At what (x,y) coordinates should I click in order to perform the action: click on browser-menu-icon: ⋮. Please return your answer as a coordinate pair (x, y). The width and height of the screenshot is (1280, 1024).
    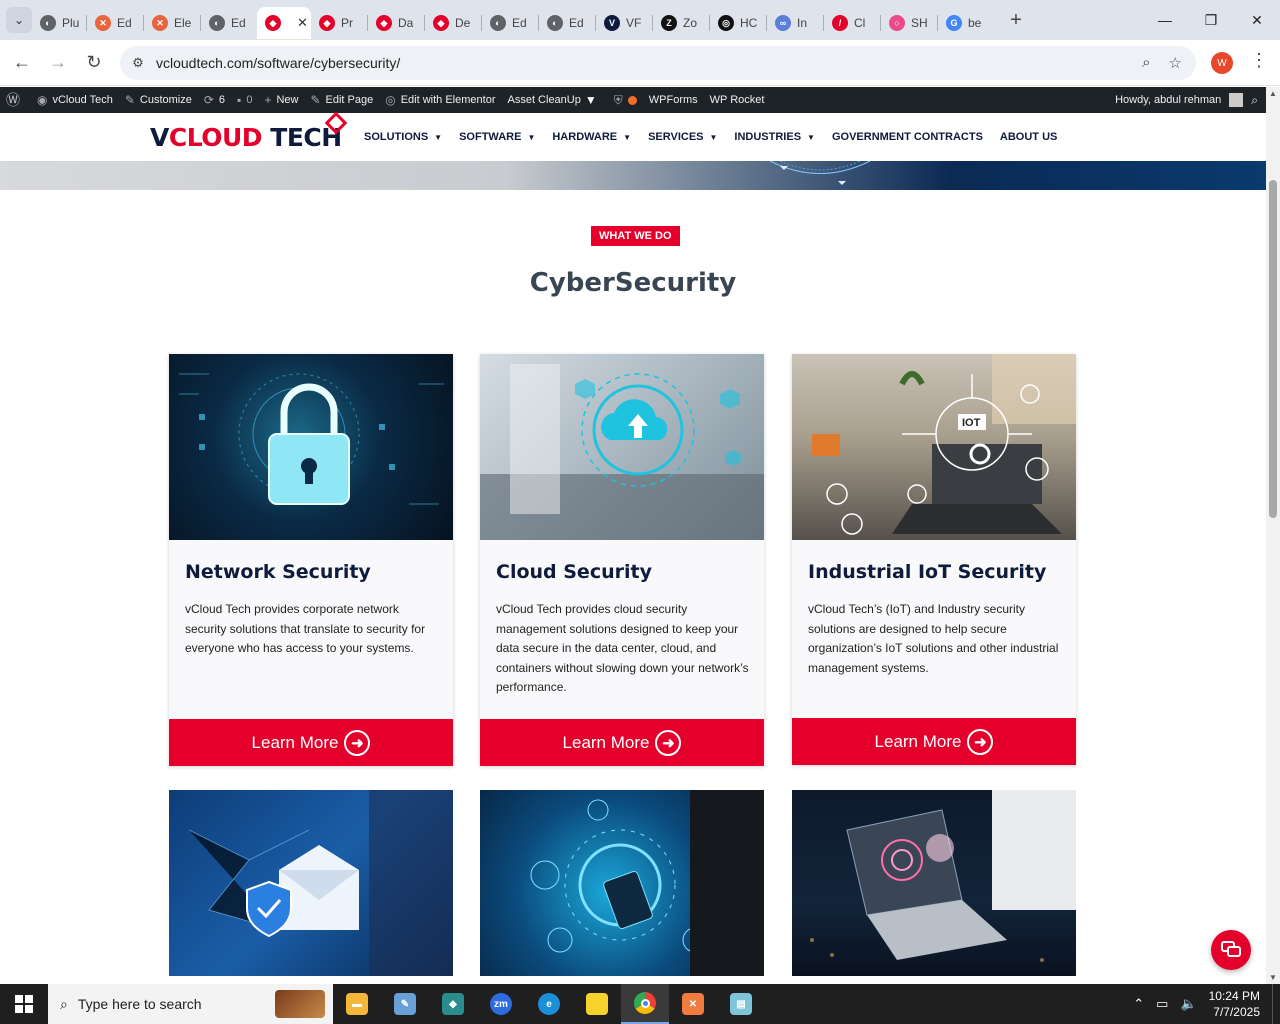
    Looking at the image, I should click on (1259, 60).